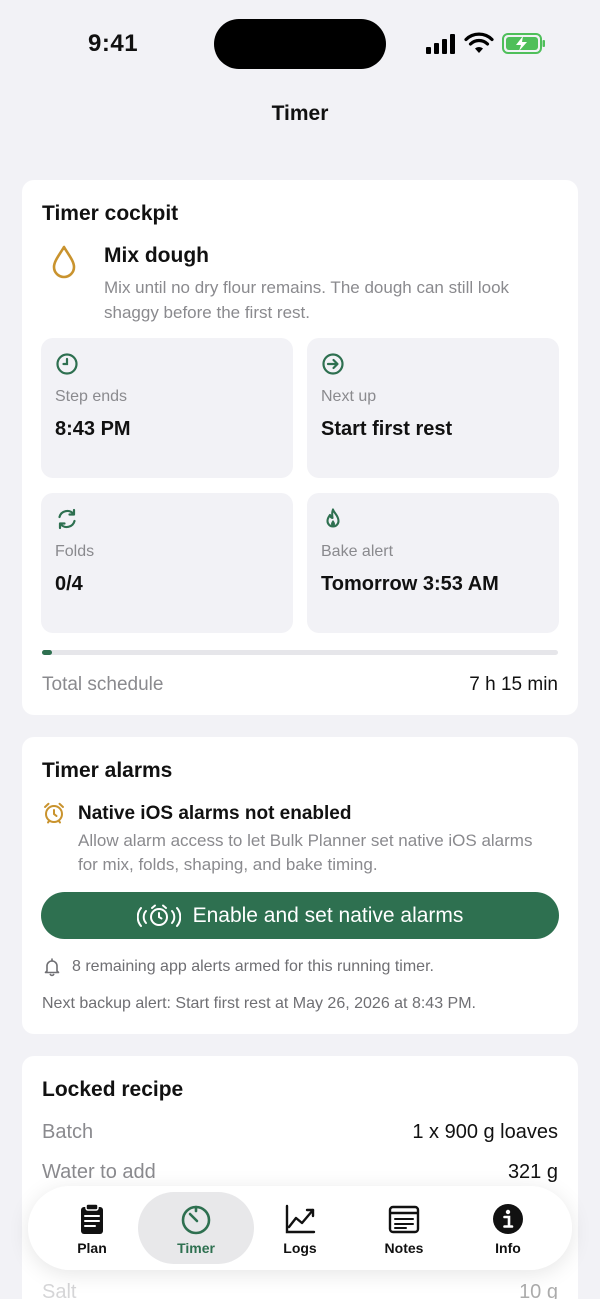 The image size is (600, 1299). I want to click on schedule-progress-bar, so click(300, 652).